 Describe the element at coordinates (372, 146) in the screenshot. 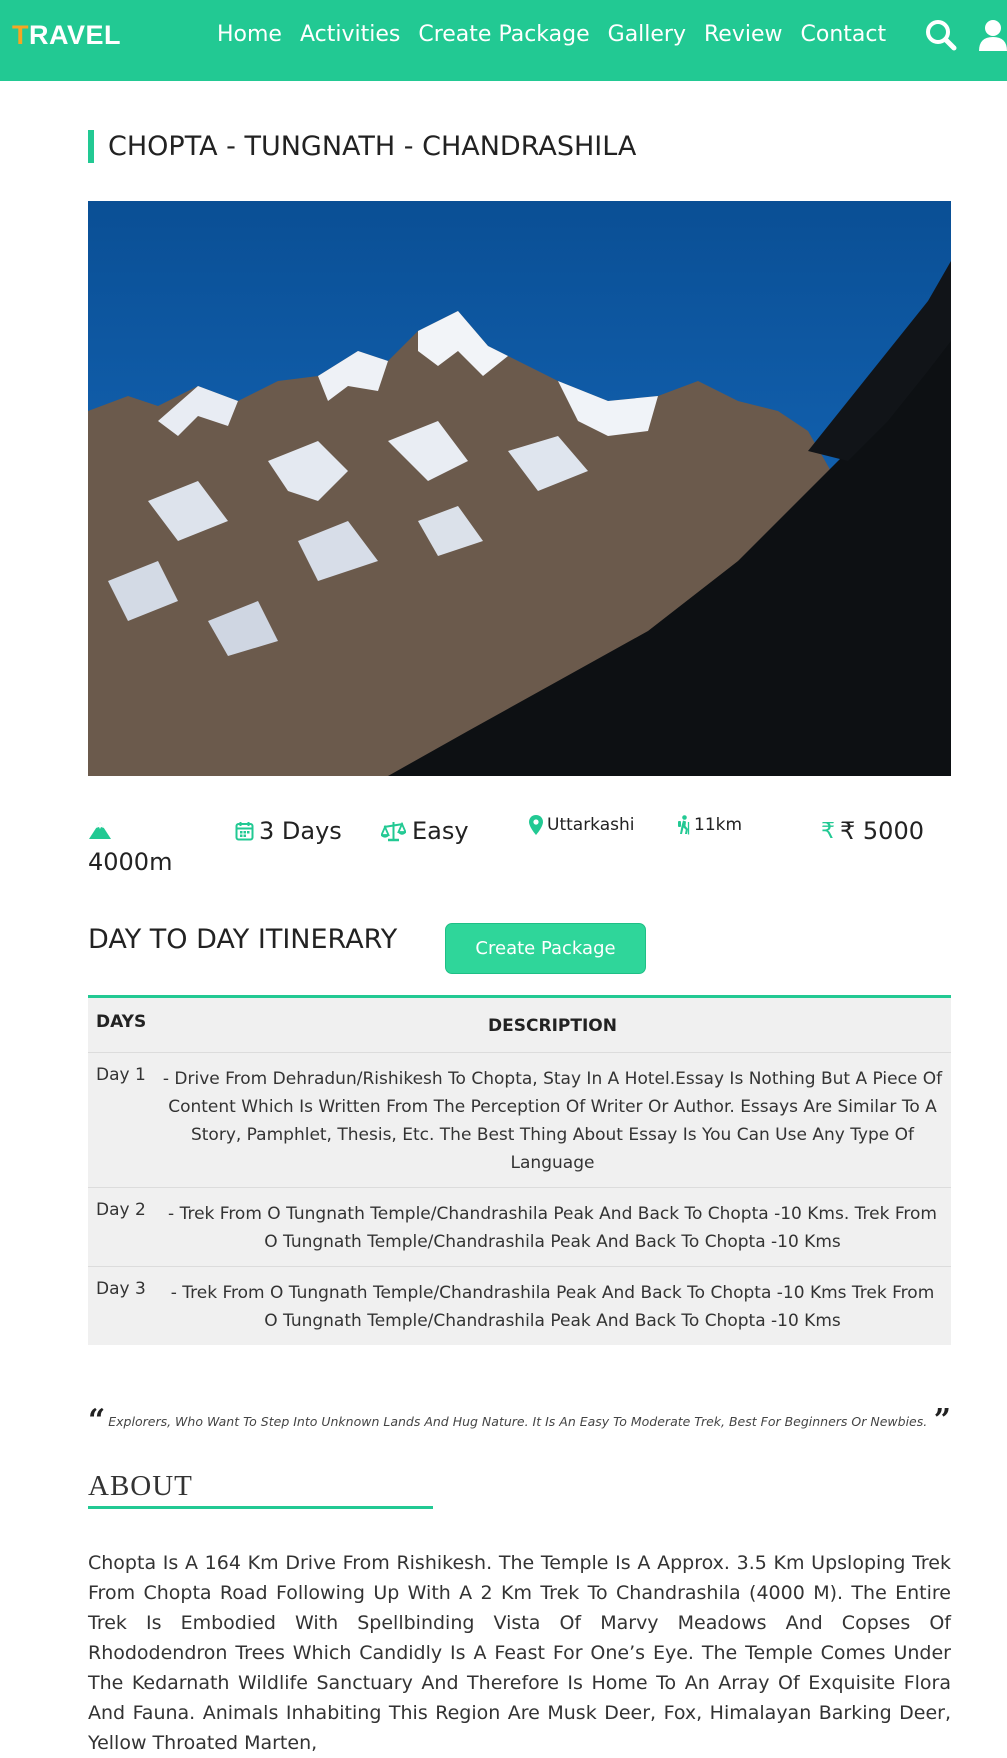

I see `page-title: CHOPTA - TUNGNATH - CHANDRASHILA` at that location.